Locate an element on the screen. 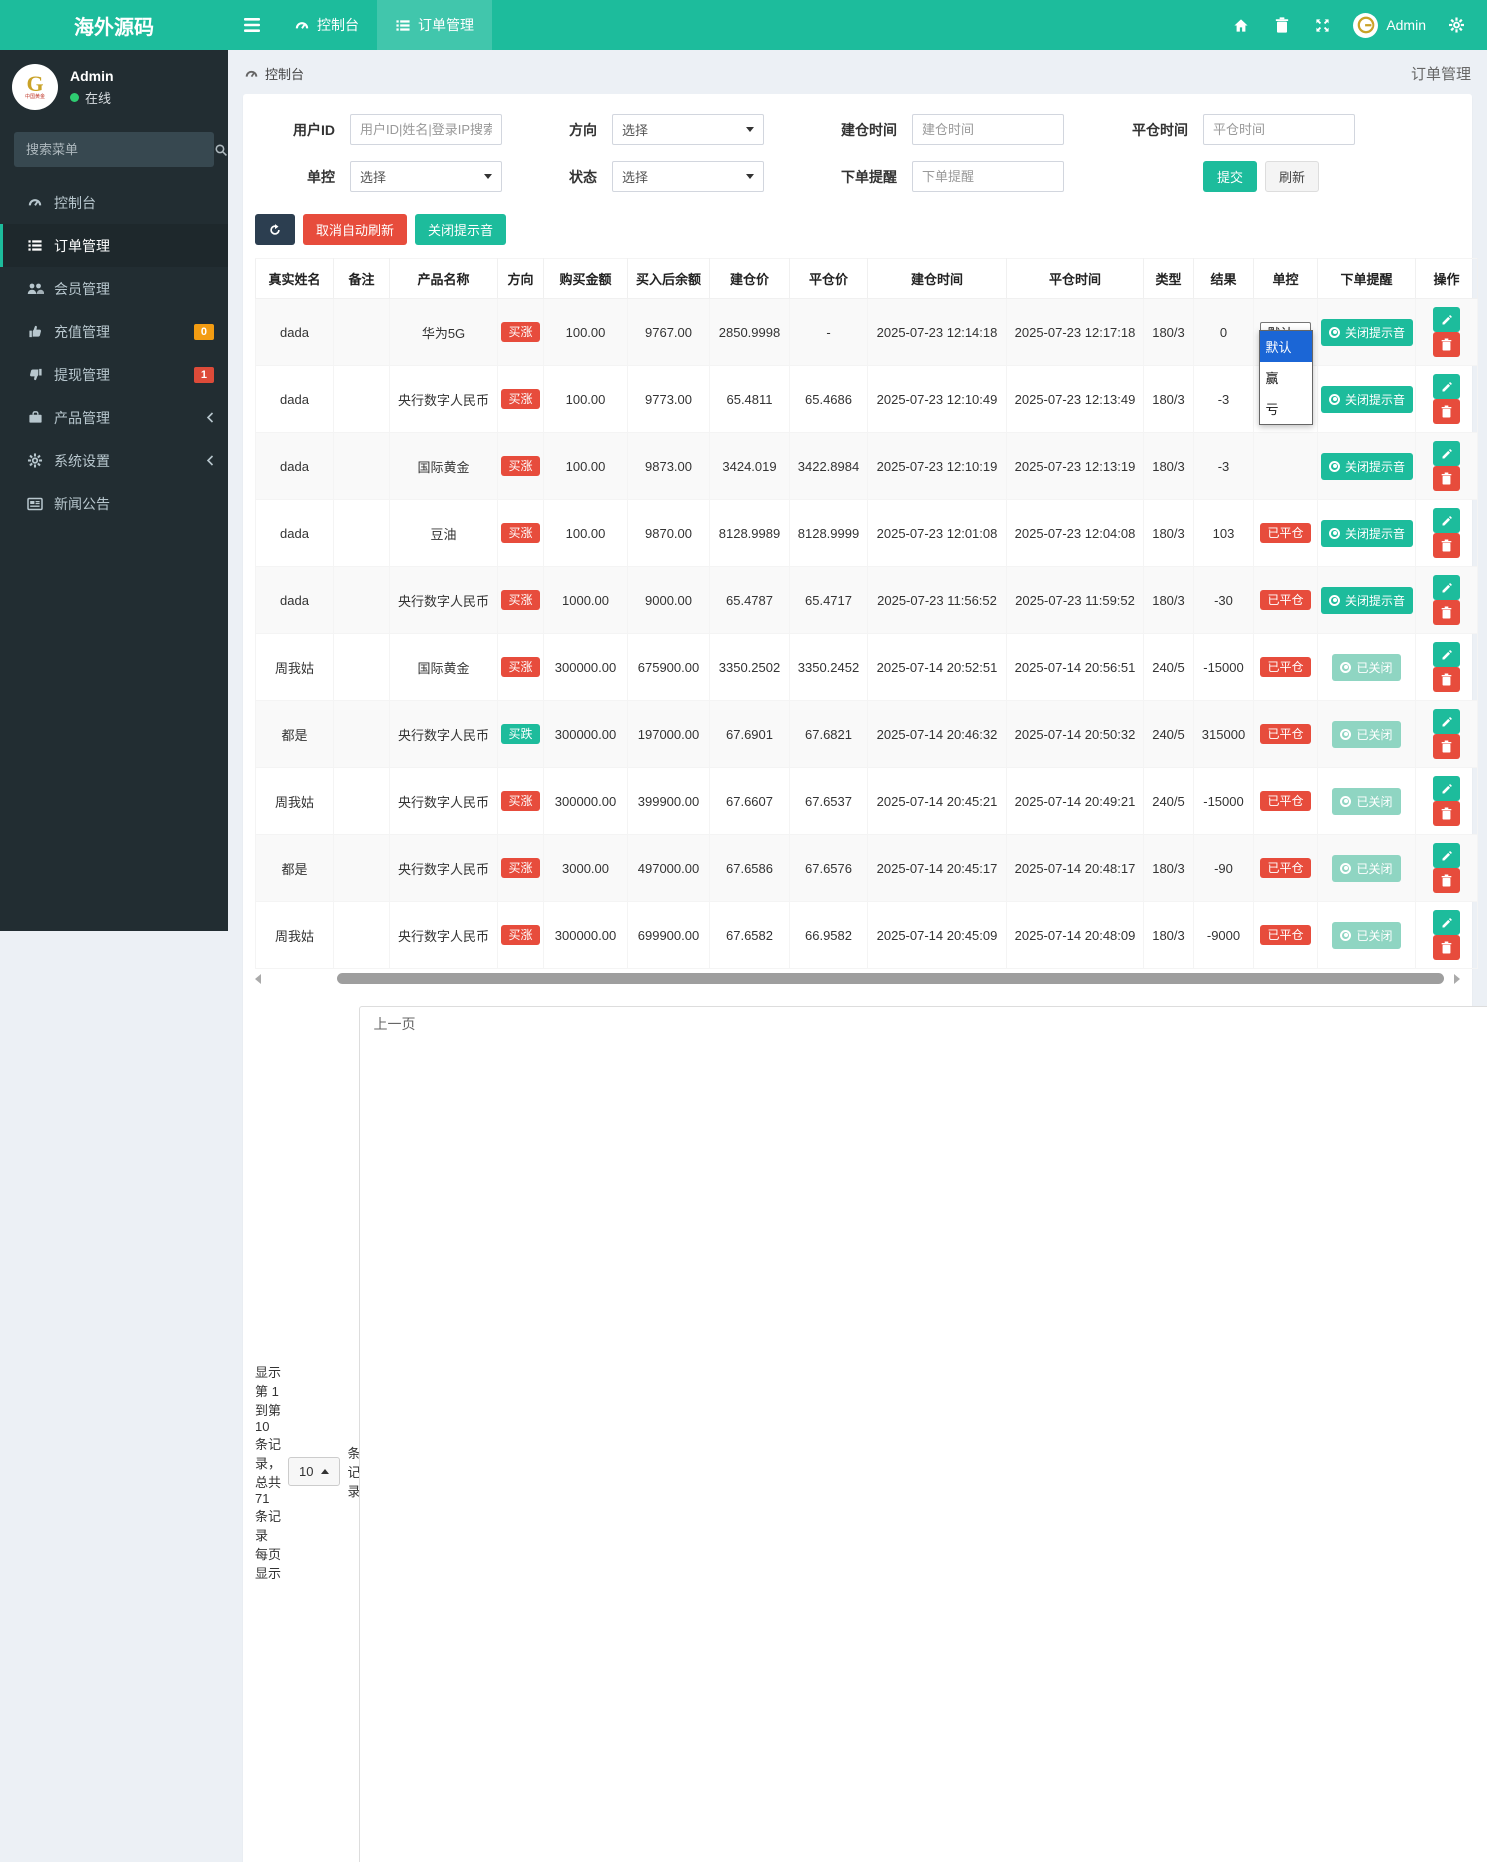  fullscreen-button is located at coordinates (1322, 25).